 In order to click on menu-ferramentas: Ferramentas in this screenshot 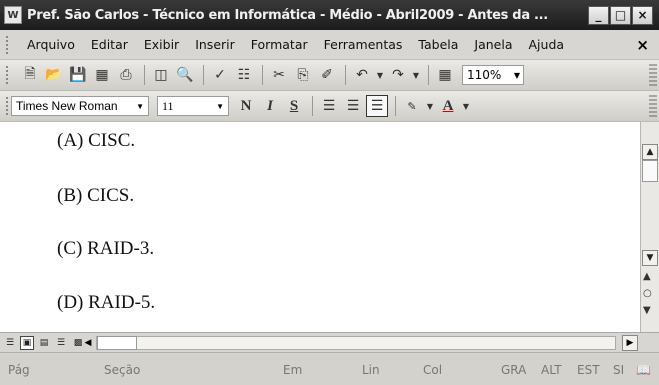, I will do `click(363, 44)`.